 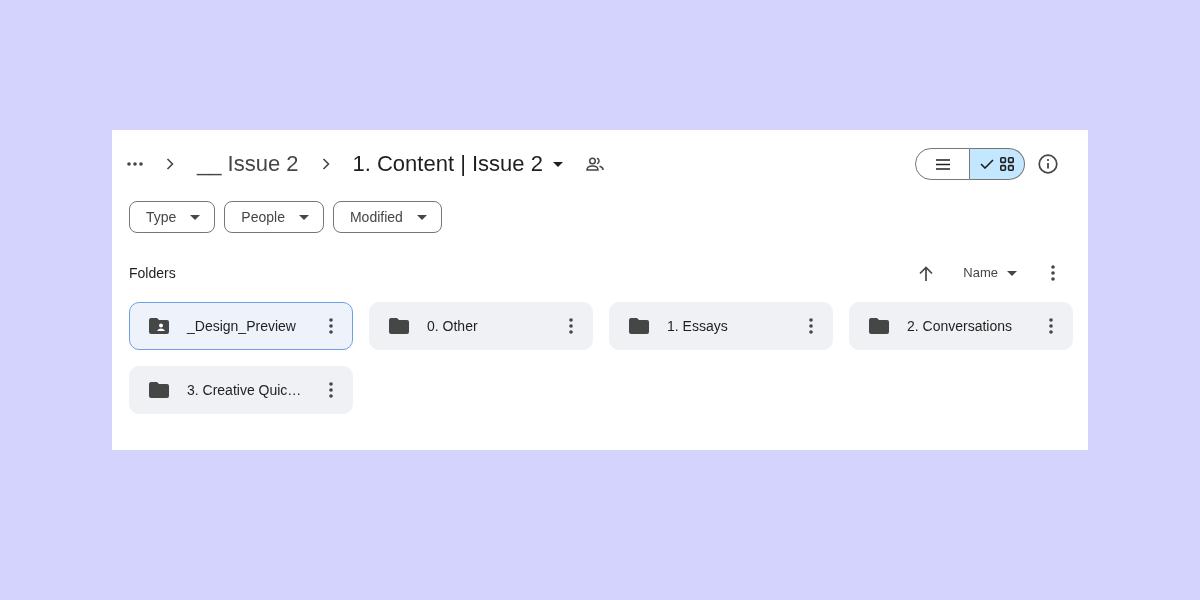 I want to click on folder-menu-button: 1. Content | Issue 2, so click(x=457, y=164).